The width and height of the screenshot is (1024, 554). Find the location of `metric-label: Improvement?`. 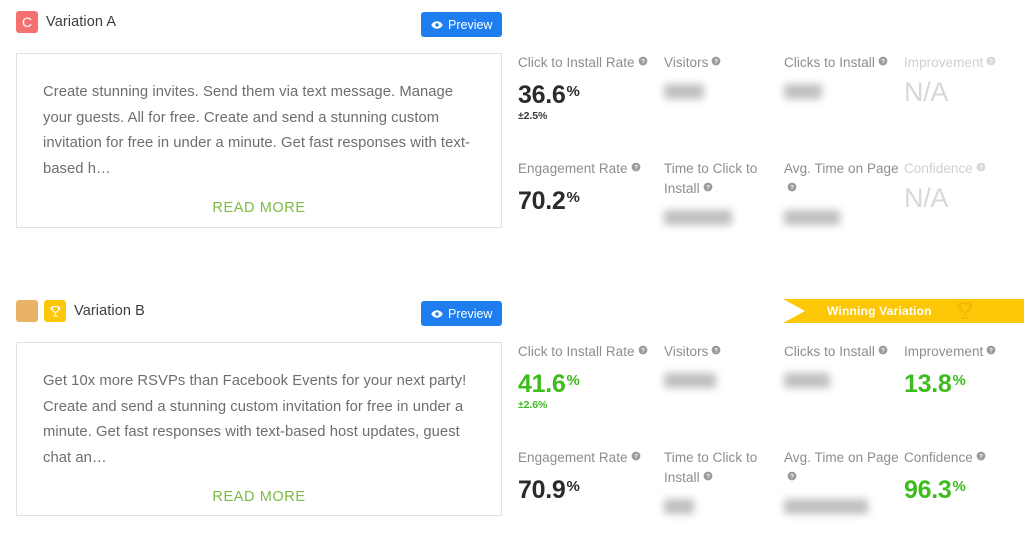

metric-label: Improvement? is located at coordinates (964, 352).